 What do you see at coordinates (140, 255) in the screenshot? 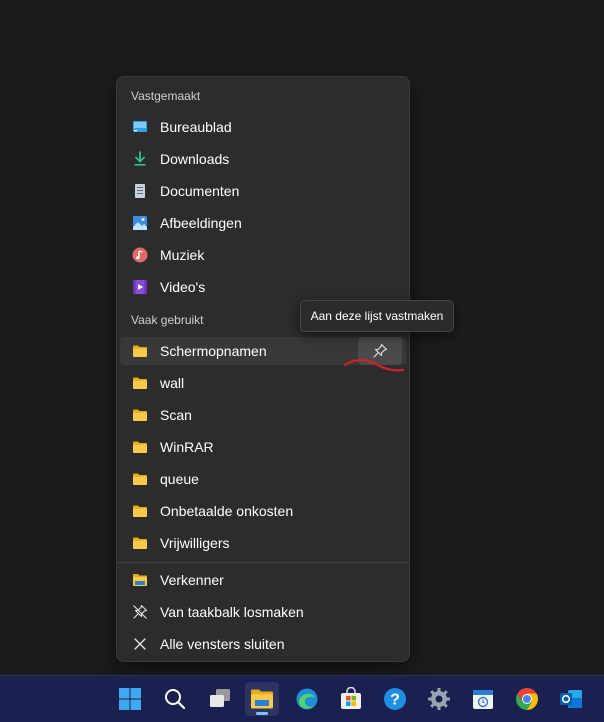
I see `music-icon` at bounding box center [140, 255].